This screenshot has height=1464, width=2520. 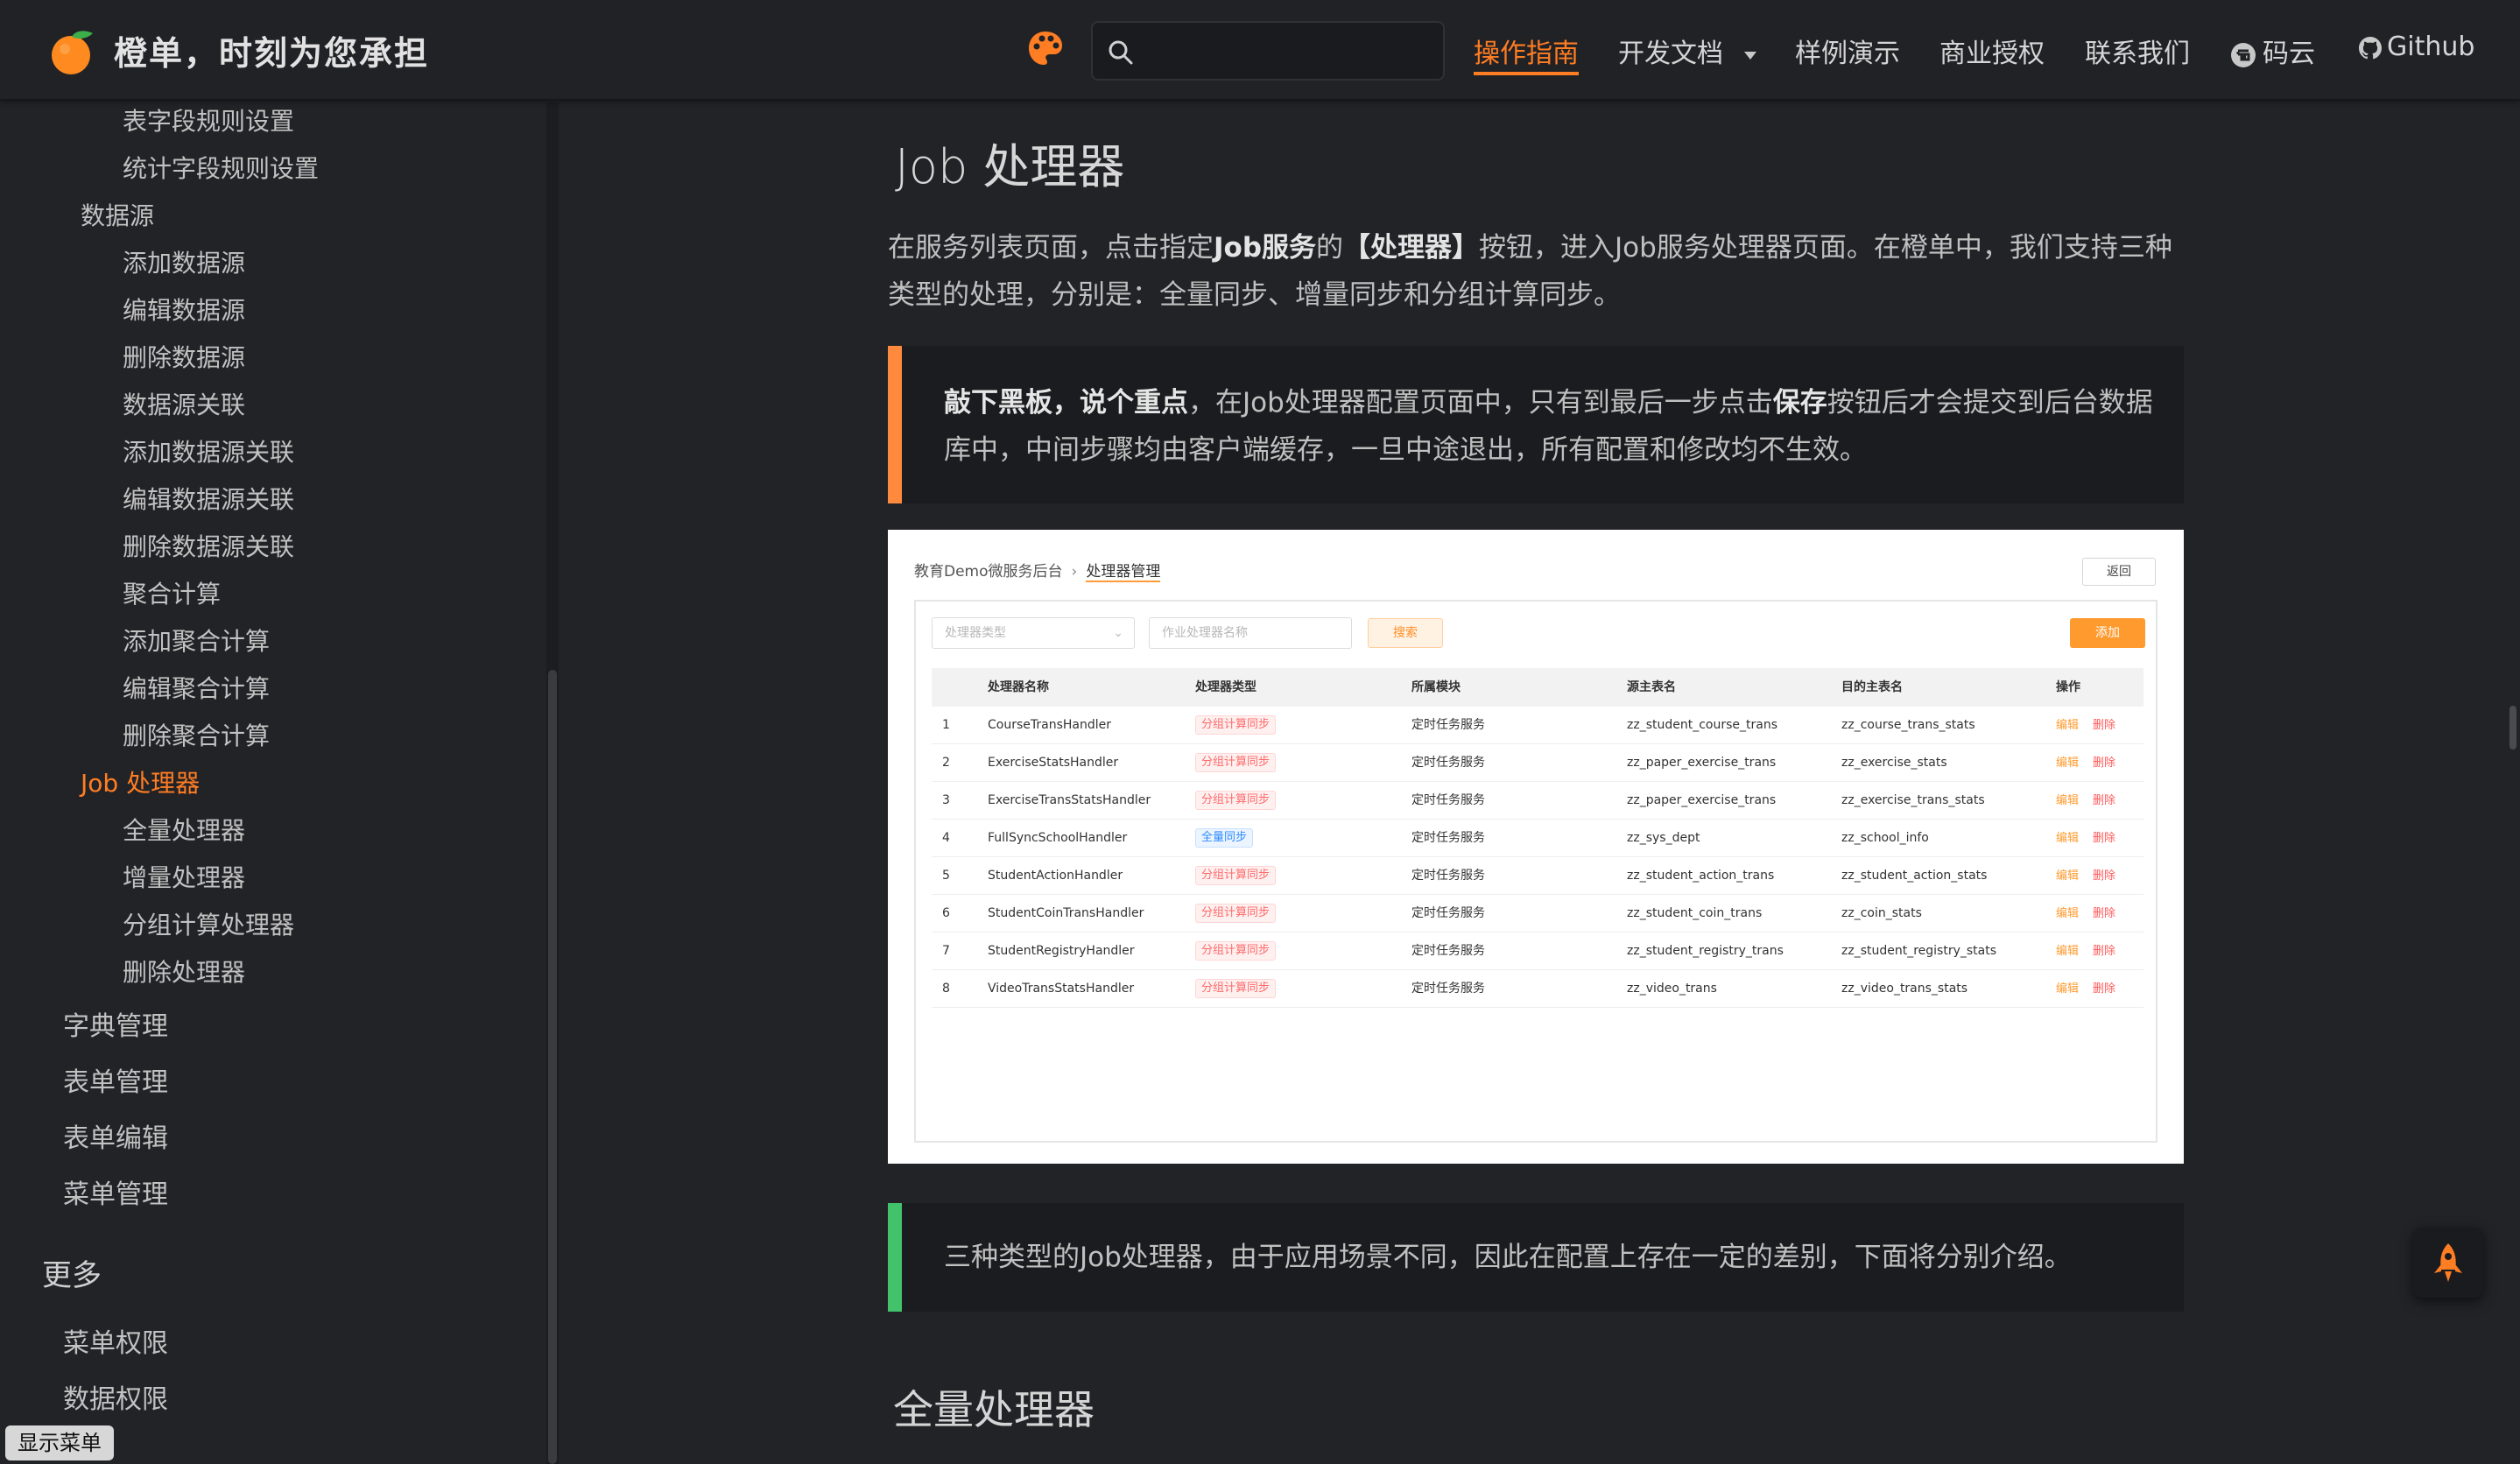 I want to click on col-header: 源主表名, so click(x=1651, y=687).